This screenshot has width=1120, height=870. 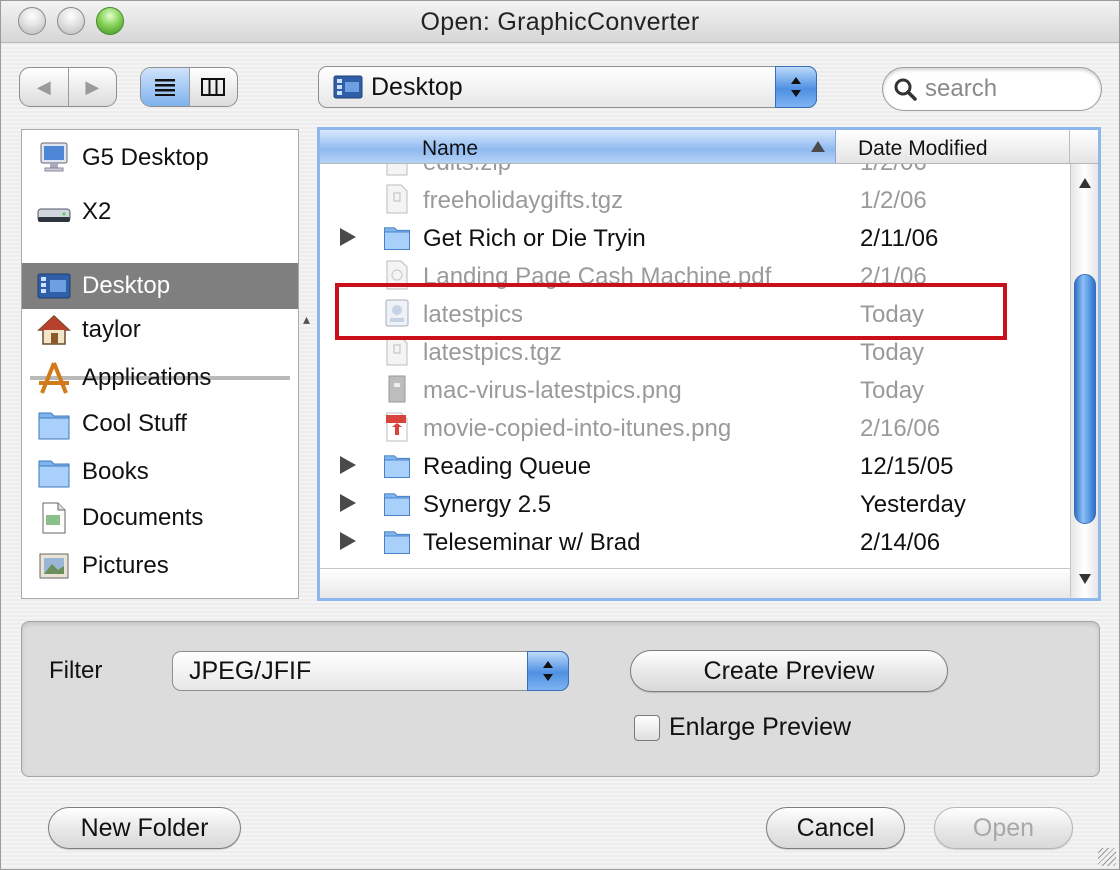 What do you see at coordinates (695, 237) in the screenshot?
I see `file-row: Get Rich or Die Tryin 2/11/06` at bounding box center [695, 237].